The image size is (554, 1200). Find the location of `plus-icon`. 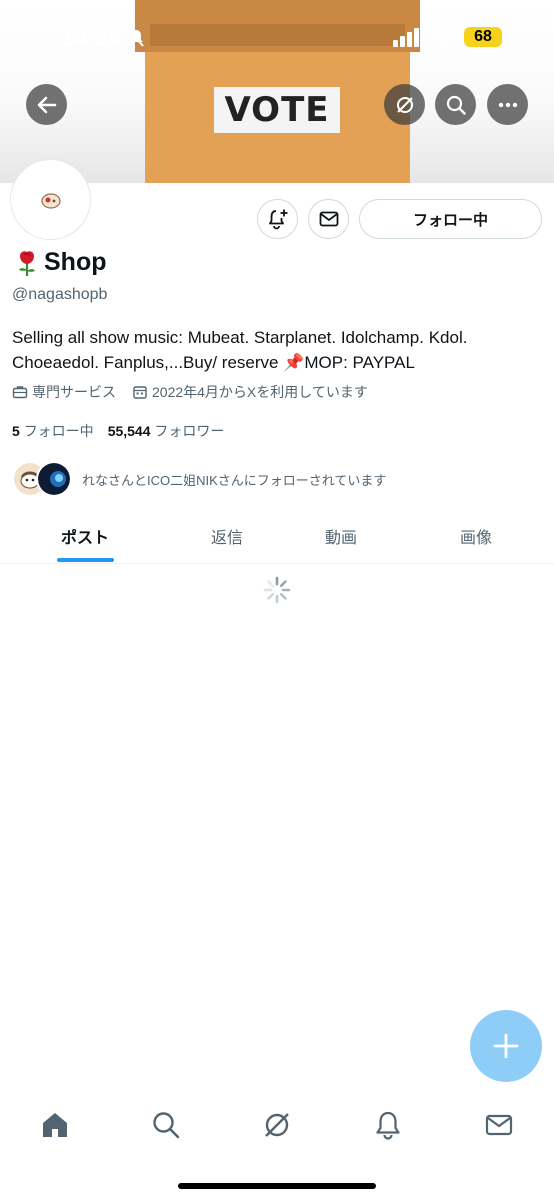

plus-icon is located at coordinates (506, 1046).